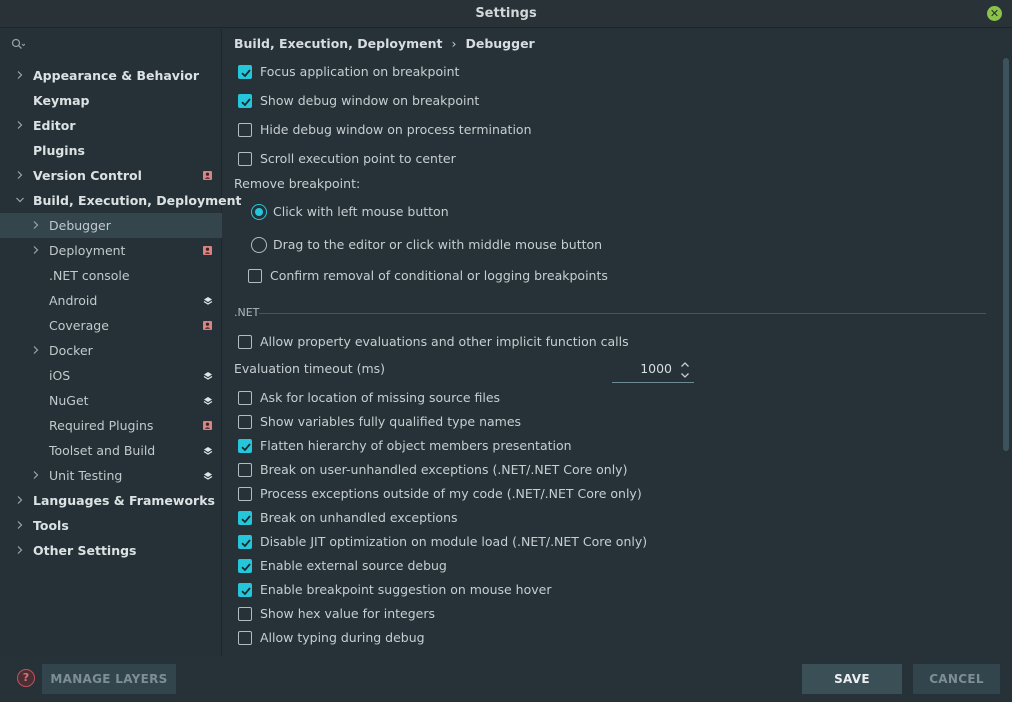  I want to click on sidebar-item-label: Tools, so click(51, 525).